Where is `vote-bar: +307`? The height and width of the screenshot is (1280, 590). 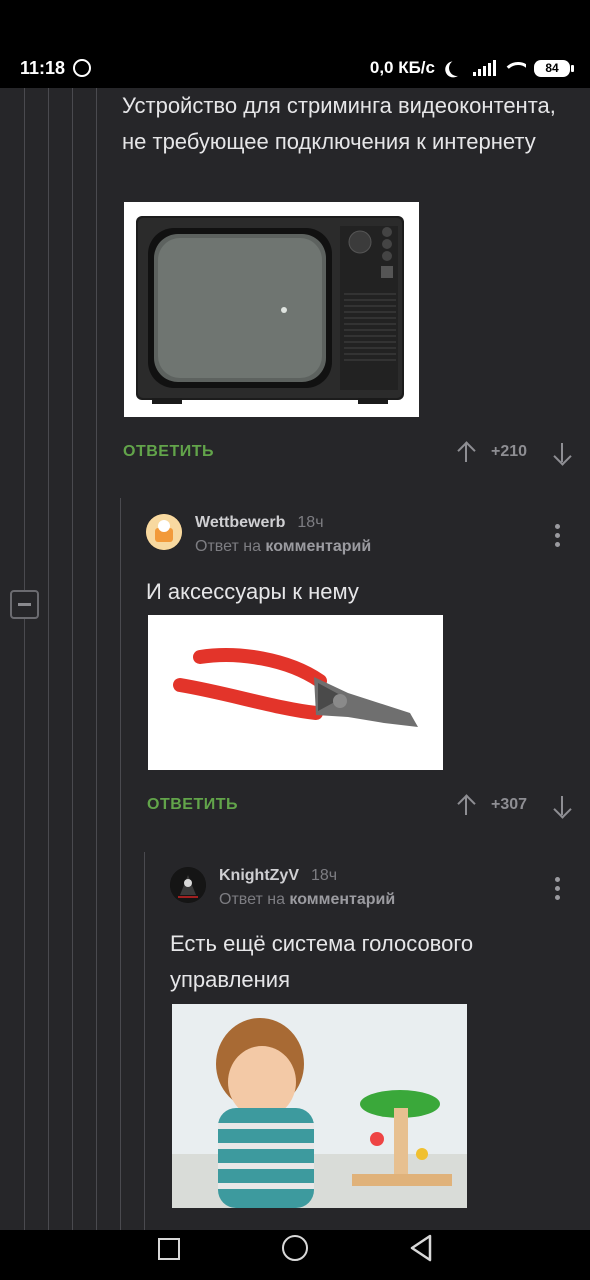
vote-bar: +307 is located at coordinates (514, 805).